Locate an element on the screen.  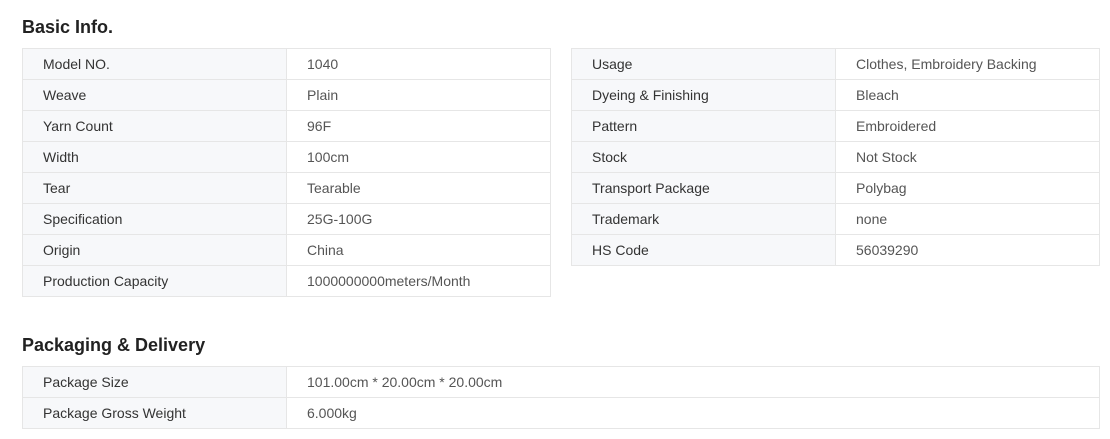
packaging-delivery-title: Packaging & Delivery is located at coordinates (114, 345).